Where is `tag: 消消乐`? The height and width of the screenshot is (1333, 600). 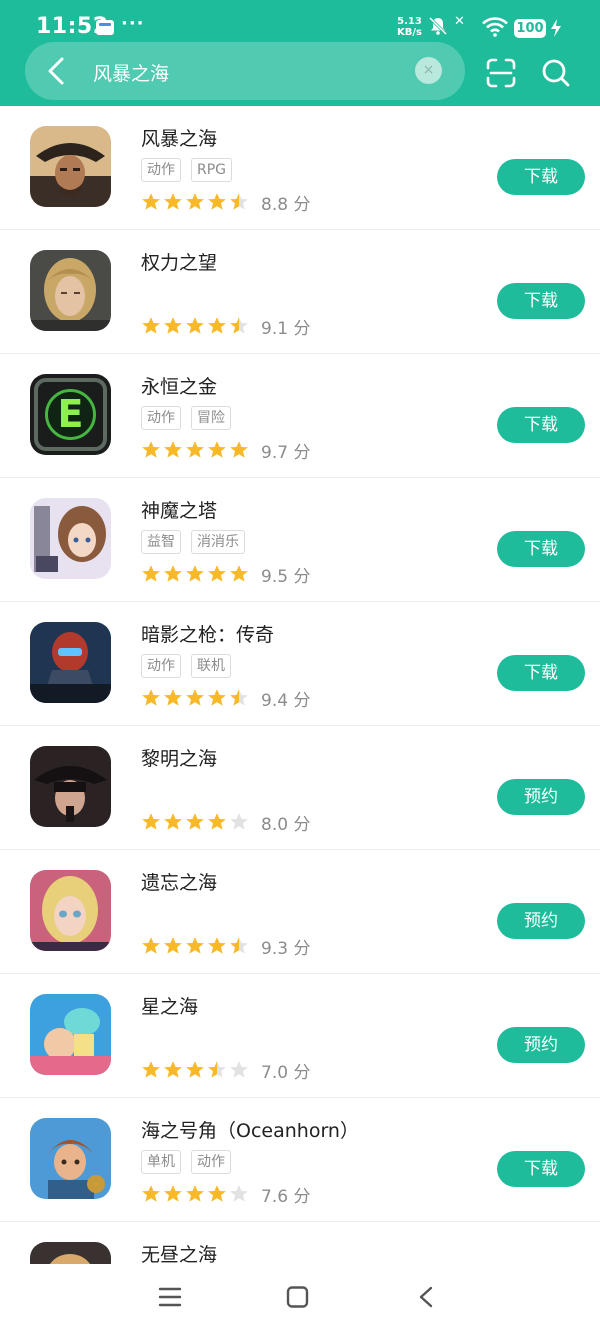
tag: 消消乐 is located at coordinates (218, 542).